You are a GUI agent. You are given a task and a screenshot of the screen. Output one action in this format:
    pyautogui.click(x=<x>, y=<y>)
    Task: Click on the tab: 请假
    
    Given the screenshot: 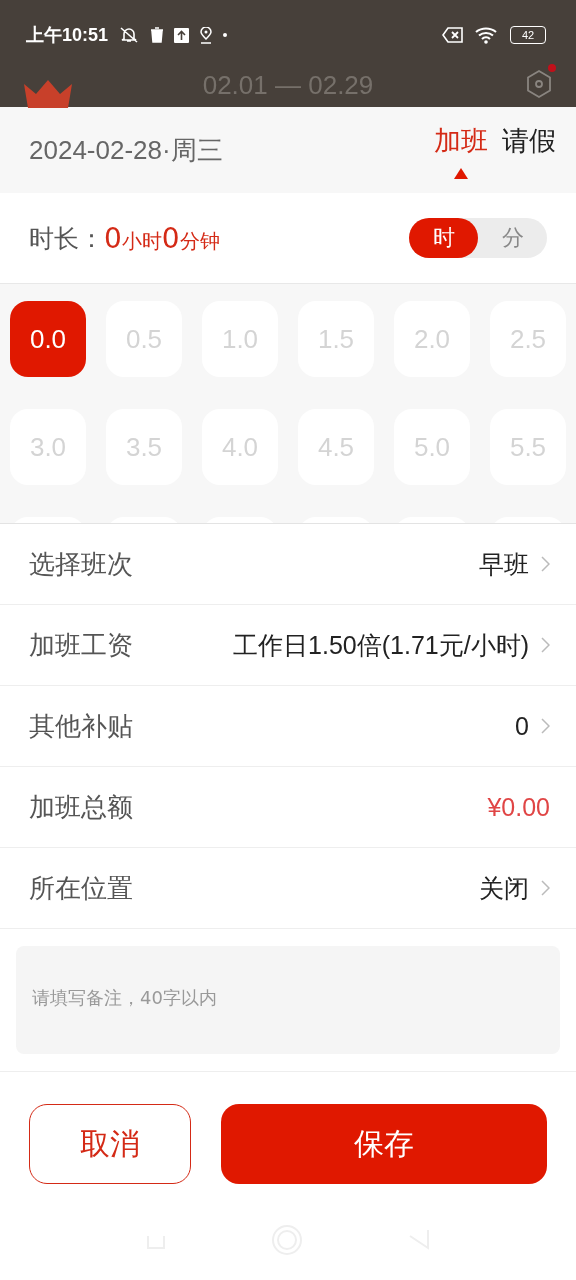 What is the action you would take?
    pyautogui.click(x=529, y=151)
    